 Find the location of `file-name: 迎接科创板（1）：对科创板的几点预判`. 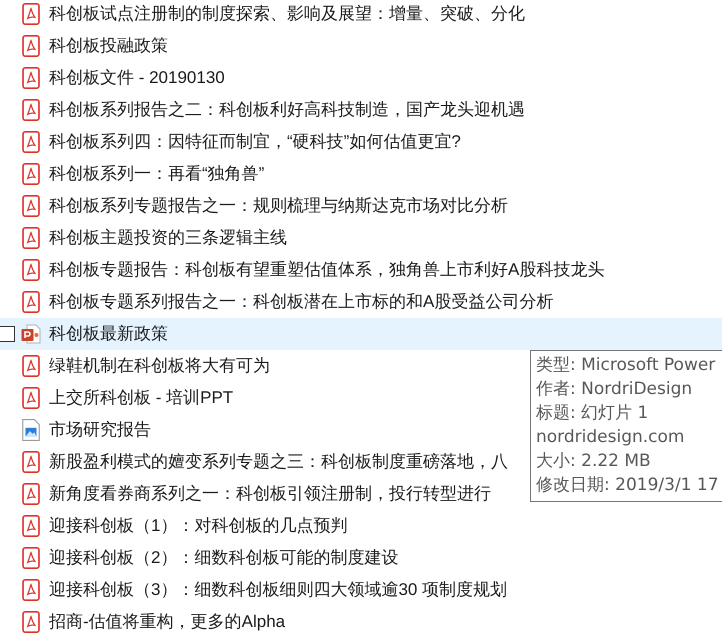

file-name: 迎接科创板（1）：对科创板的几点预判 is located at coordinates (198, 526).